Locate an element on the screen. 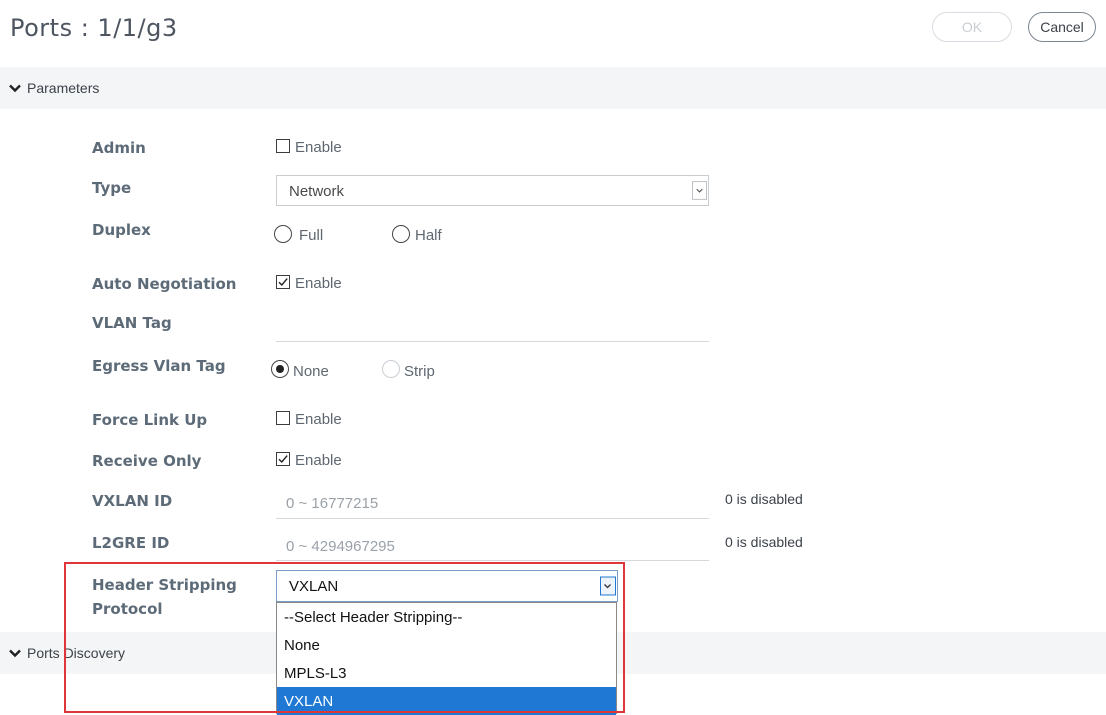 Image resolution: width=1106 pixels, height=715 pixels. receive-only-enable-label: Enable is located at coordinates (318, 460).